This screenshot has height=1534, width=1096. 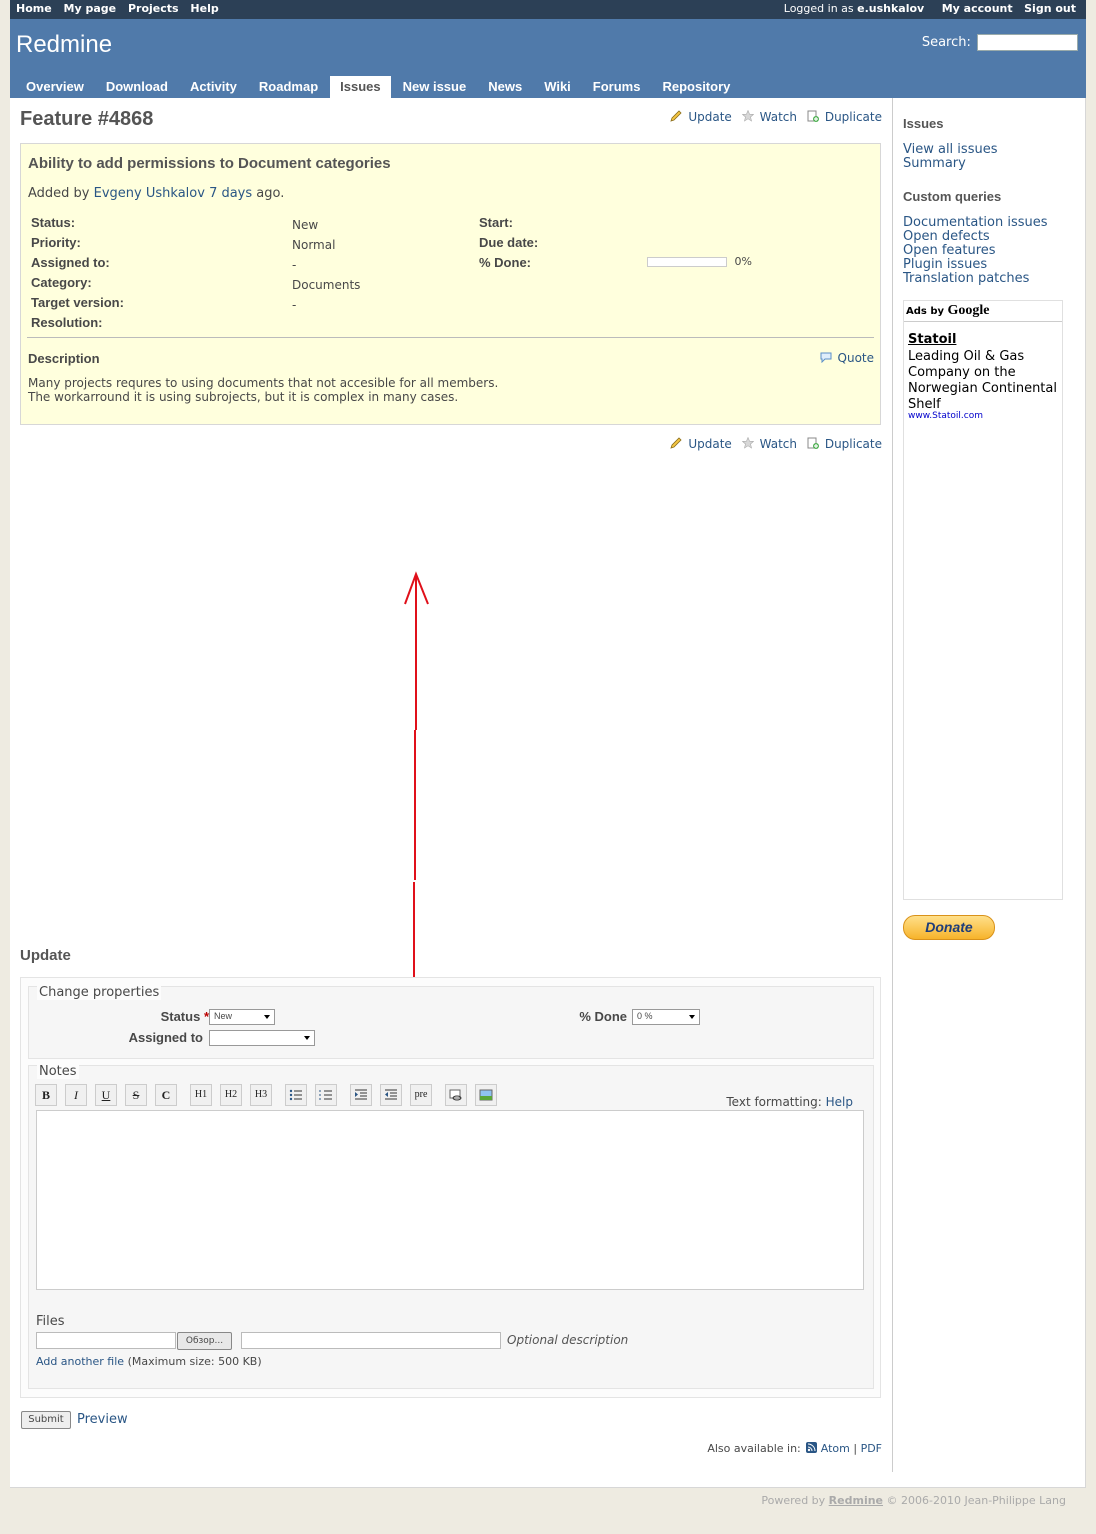 I want to click on tab-new-issue: New issue, so click(x=435, y=87).